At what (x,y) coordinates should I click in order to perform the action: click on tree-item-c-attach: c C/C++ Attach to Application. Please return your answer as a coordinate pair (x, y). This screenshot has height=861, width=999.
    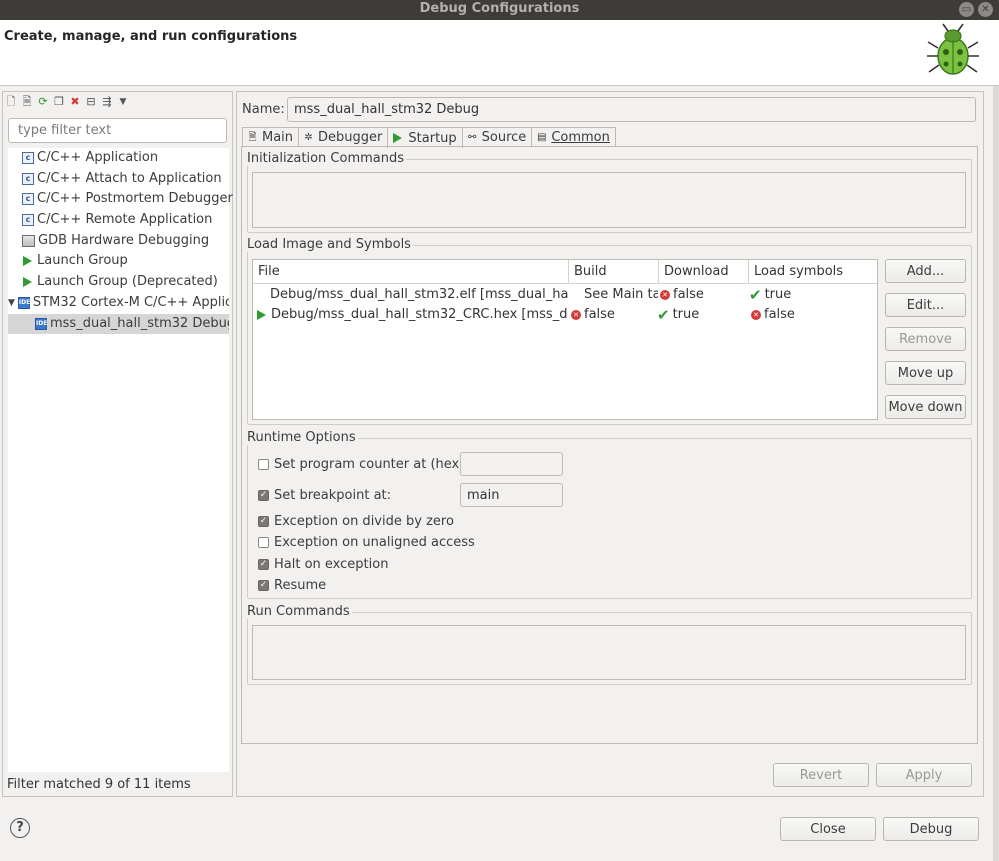
    Looking at the image, I should click on (122, 179).